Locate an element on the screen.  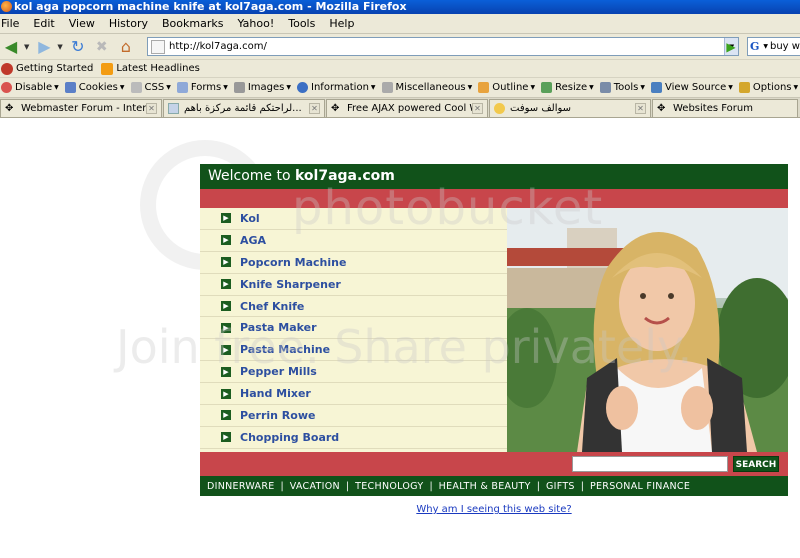
link-hand-mixer: ▶ Hand Mixer is located at coordinates (353, 394).